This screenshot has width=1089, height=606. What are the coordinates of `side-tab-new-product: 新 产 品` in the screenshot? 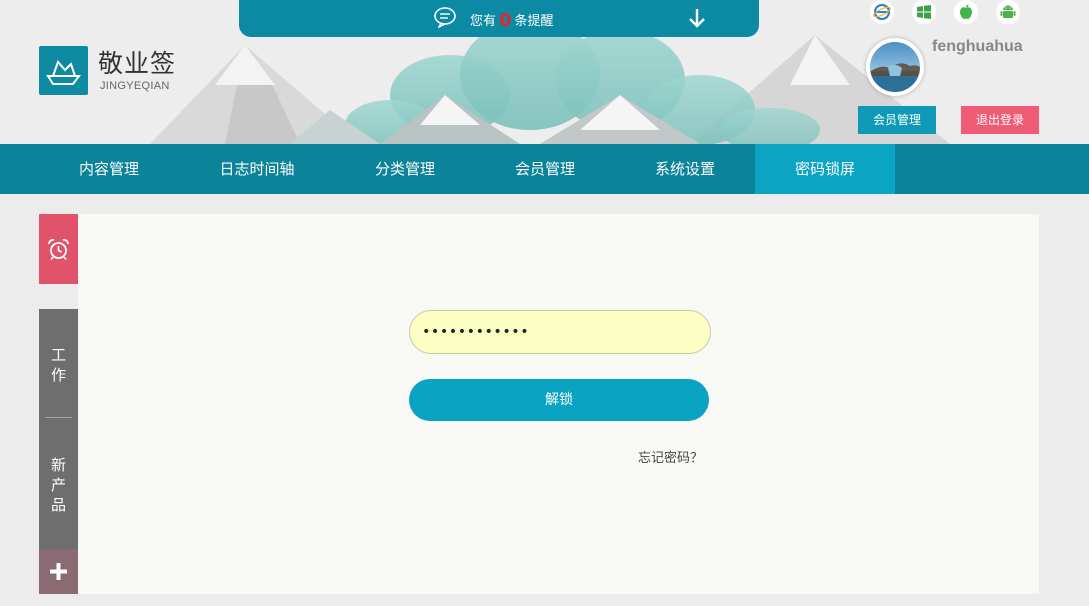 It's located at (58, 485).